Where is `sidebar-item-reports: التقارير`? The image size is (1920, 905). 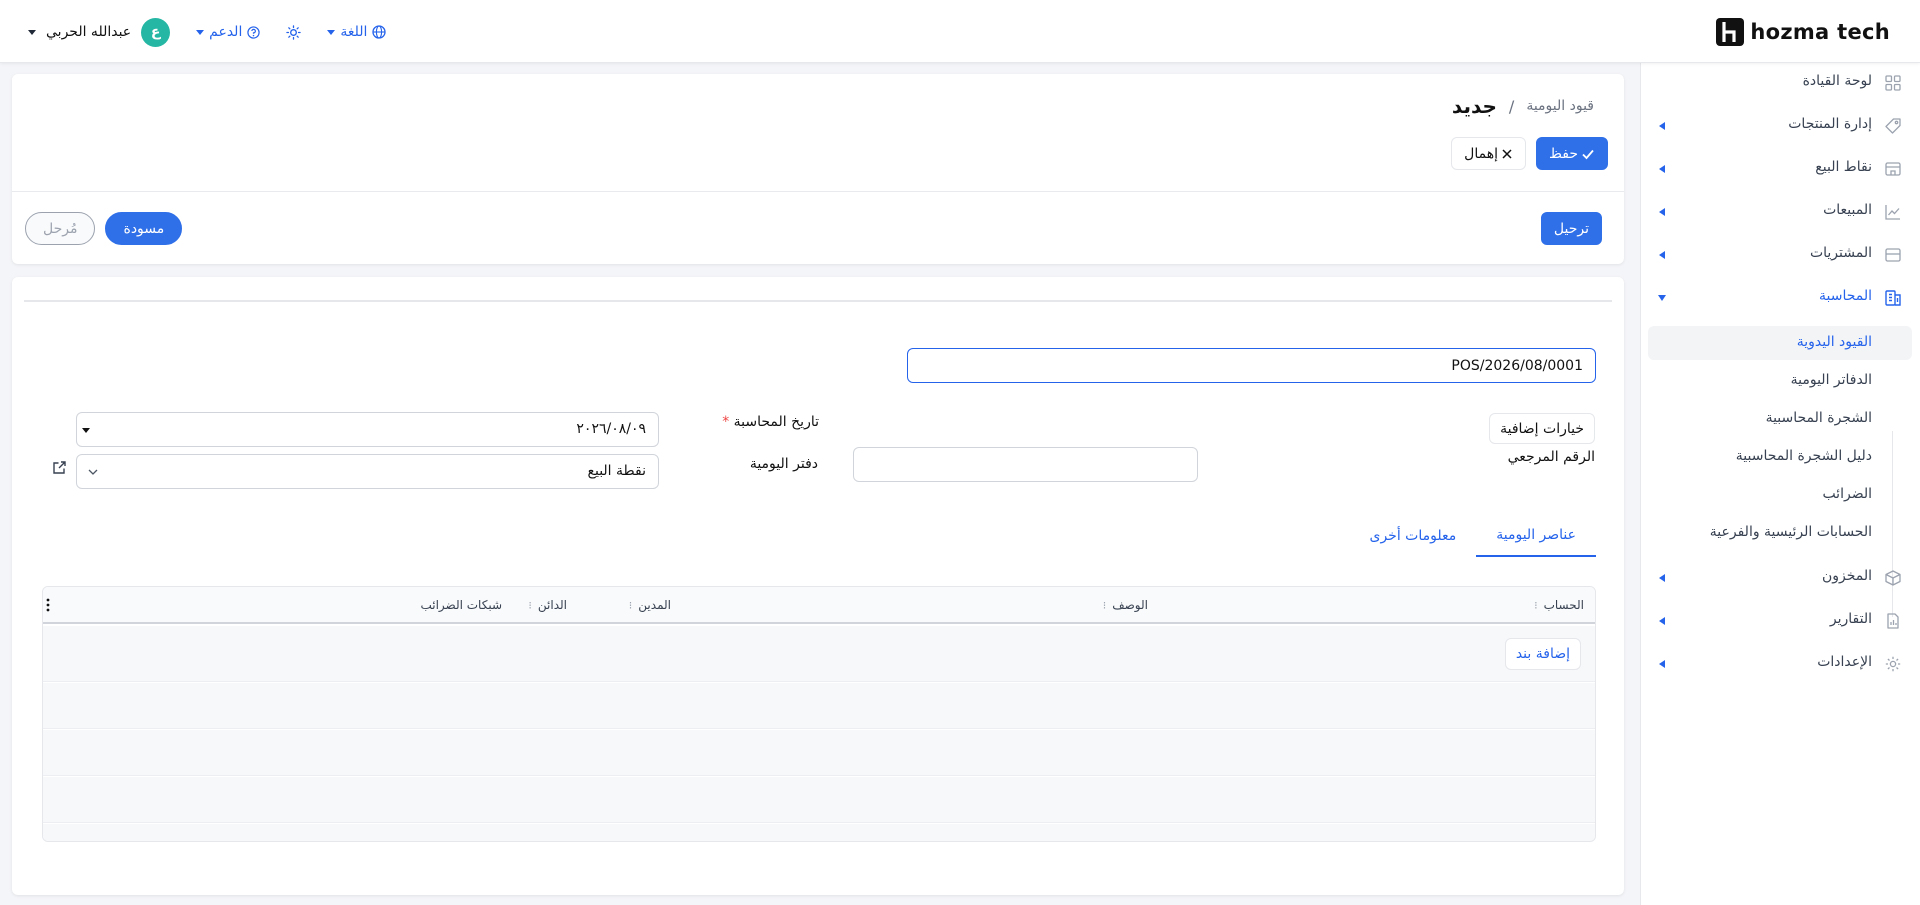
sidebar-item-reports: التقارير is located at coordinates (1780, 621).